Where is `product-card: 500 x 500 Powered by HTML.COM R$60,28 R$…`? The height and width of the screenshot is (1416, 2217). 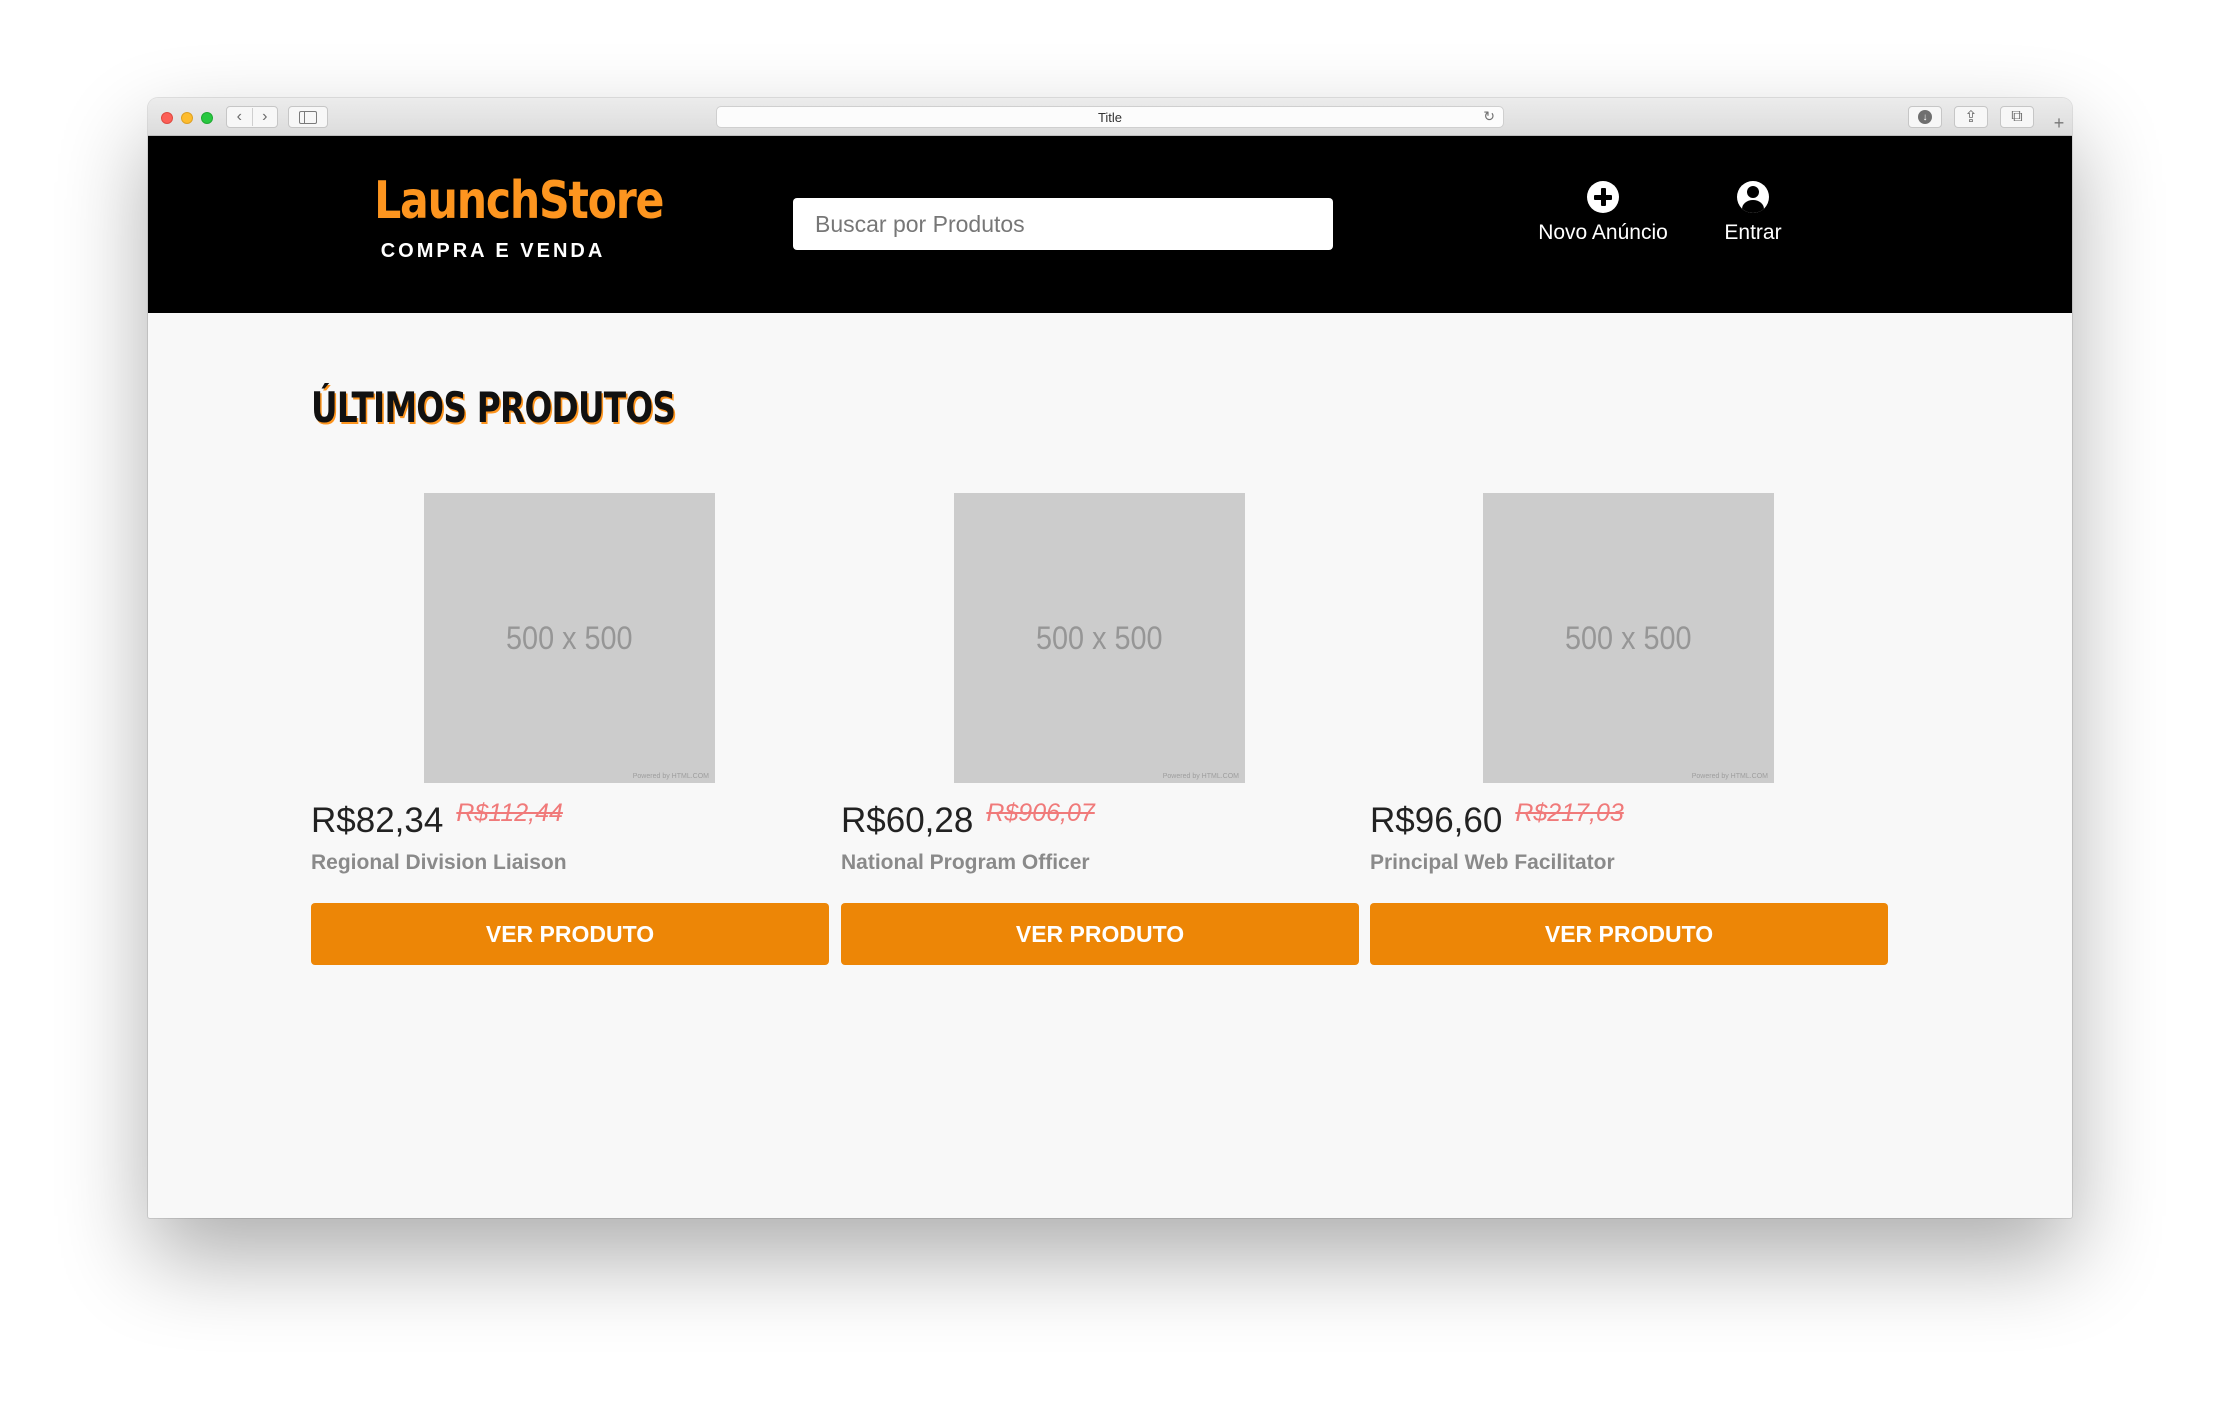
product-card: 500 x 500 Powered by HTML.COM R$60,28 R$… is located at coordinates (1100, 729).